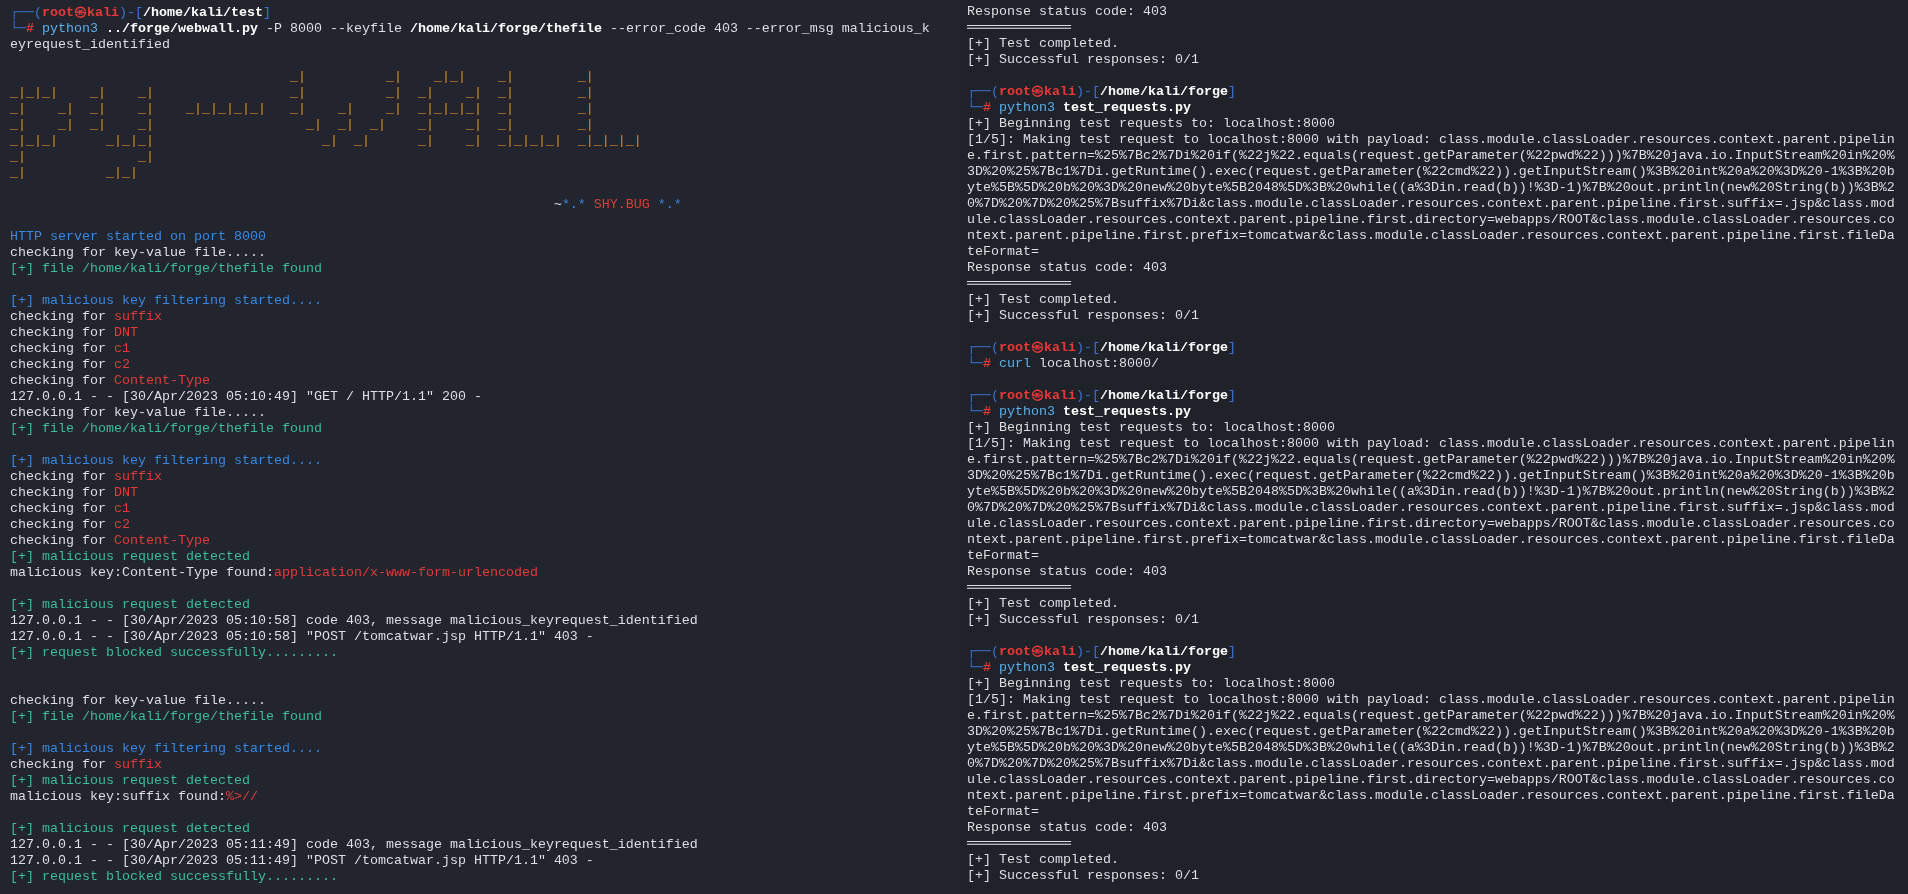 The image size is (1908, 894). Describe the element at coordinates (354, 620) in the screenshot. I see `terminal-line: 127.0.0.1 - - [30/Apr/2023 05:10:58] code 403, message malicious_keyrequest_identified` at that location.